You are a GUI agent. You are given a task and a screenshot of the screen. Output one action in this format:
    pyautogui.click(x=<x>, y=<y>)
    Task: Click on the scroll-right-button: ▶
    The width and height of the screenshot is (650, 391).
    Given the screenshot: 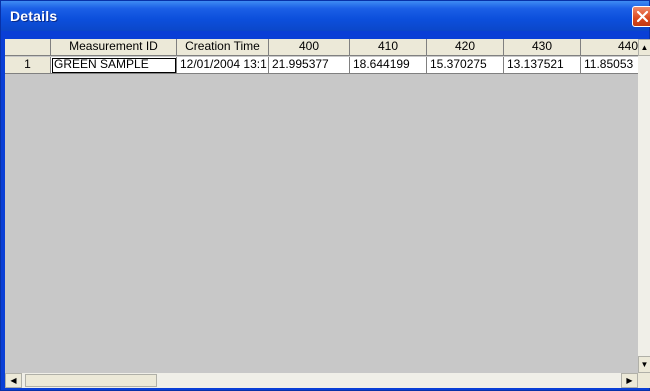 What is the action you would take?
    pyautogui.click(x=629, y=380)
    